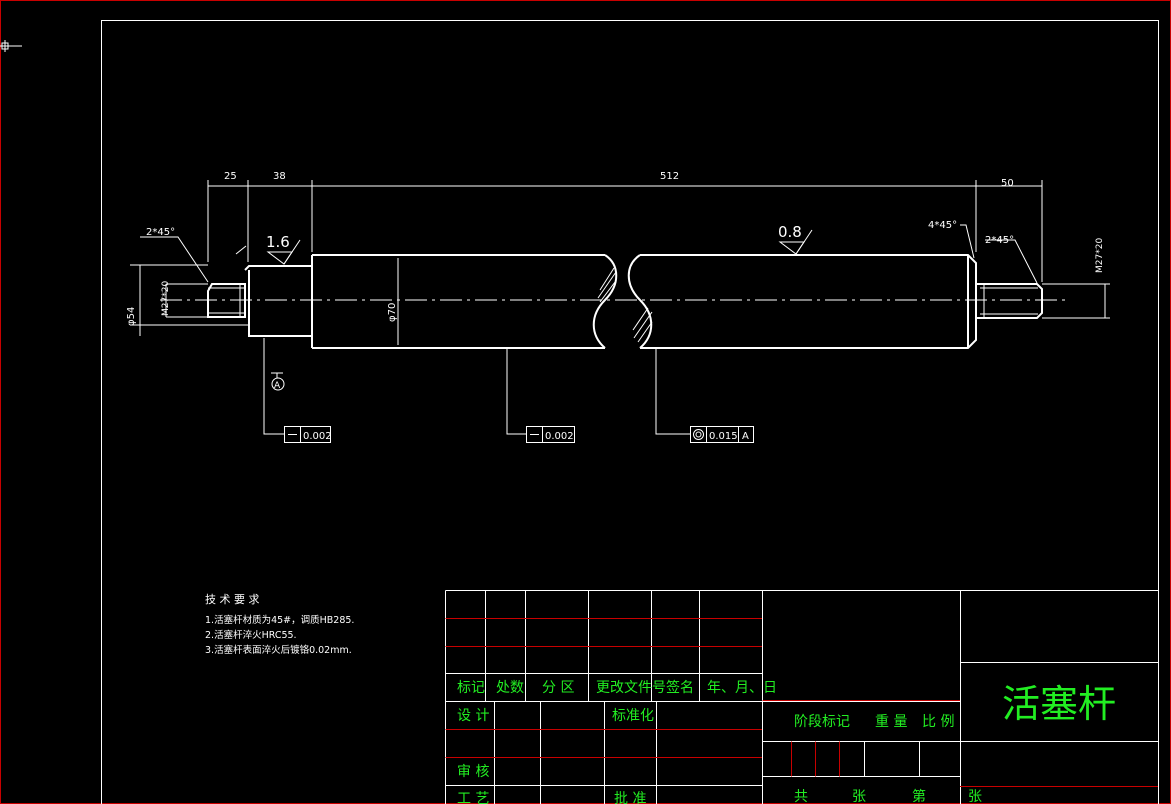 The image size is (1171, 804). Describe the element at coordinates (279, 620) in the screenshot. I see `tech-requirement-1: 1.活塞杆材质为45#，调质HB285.` at that location.